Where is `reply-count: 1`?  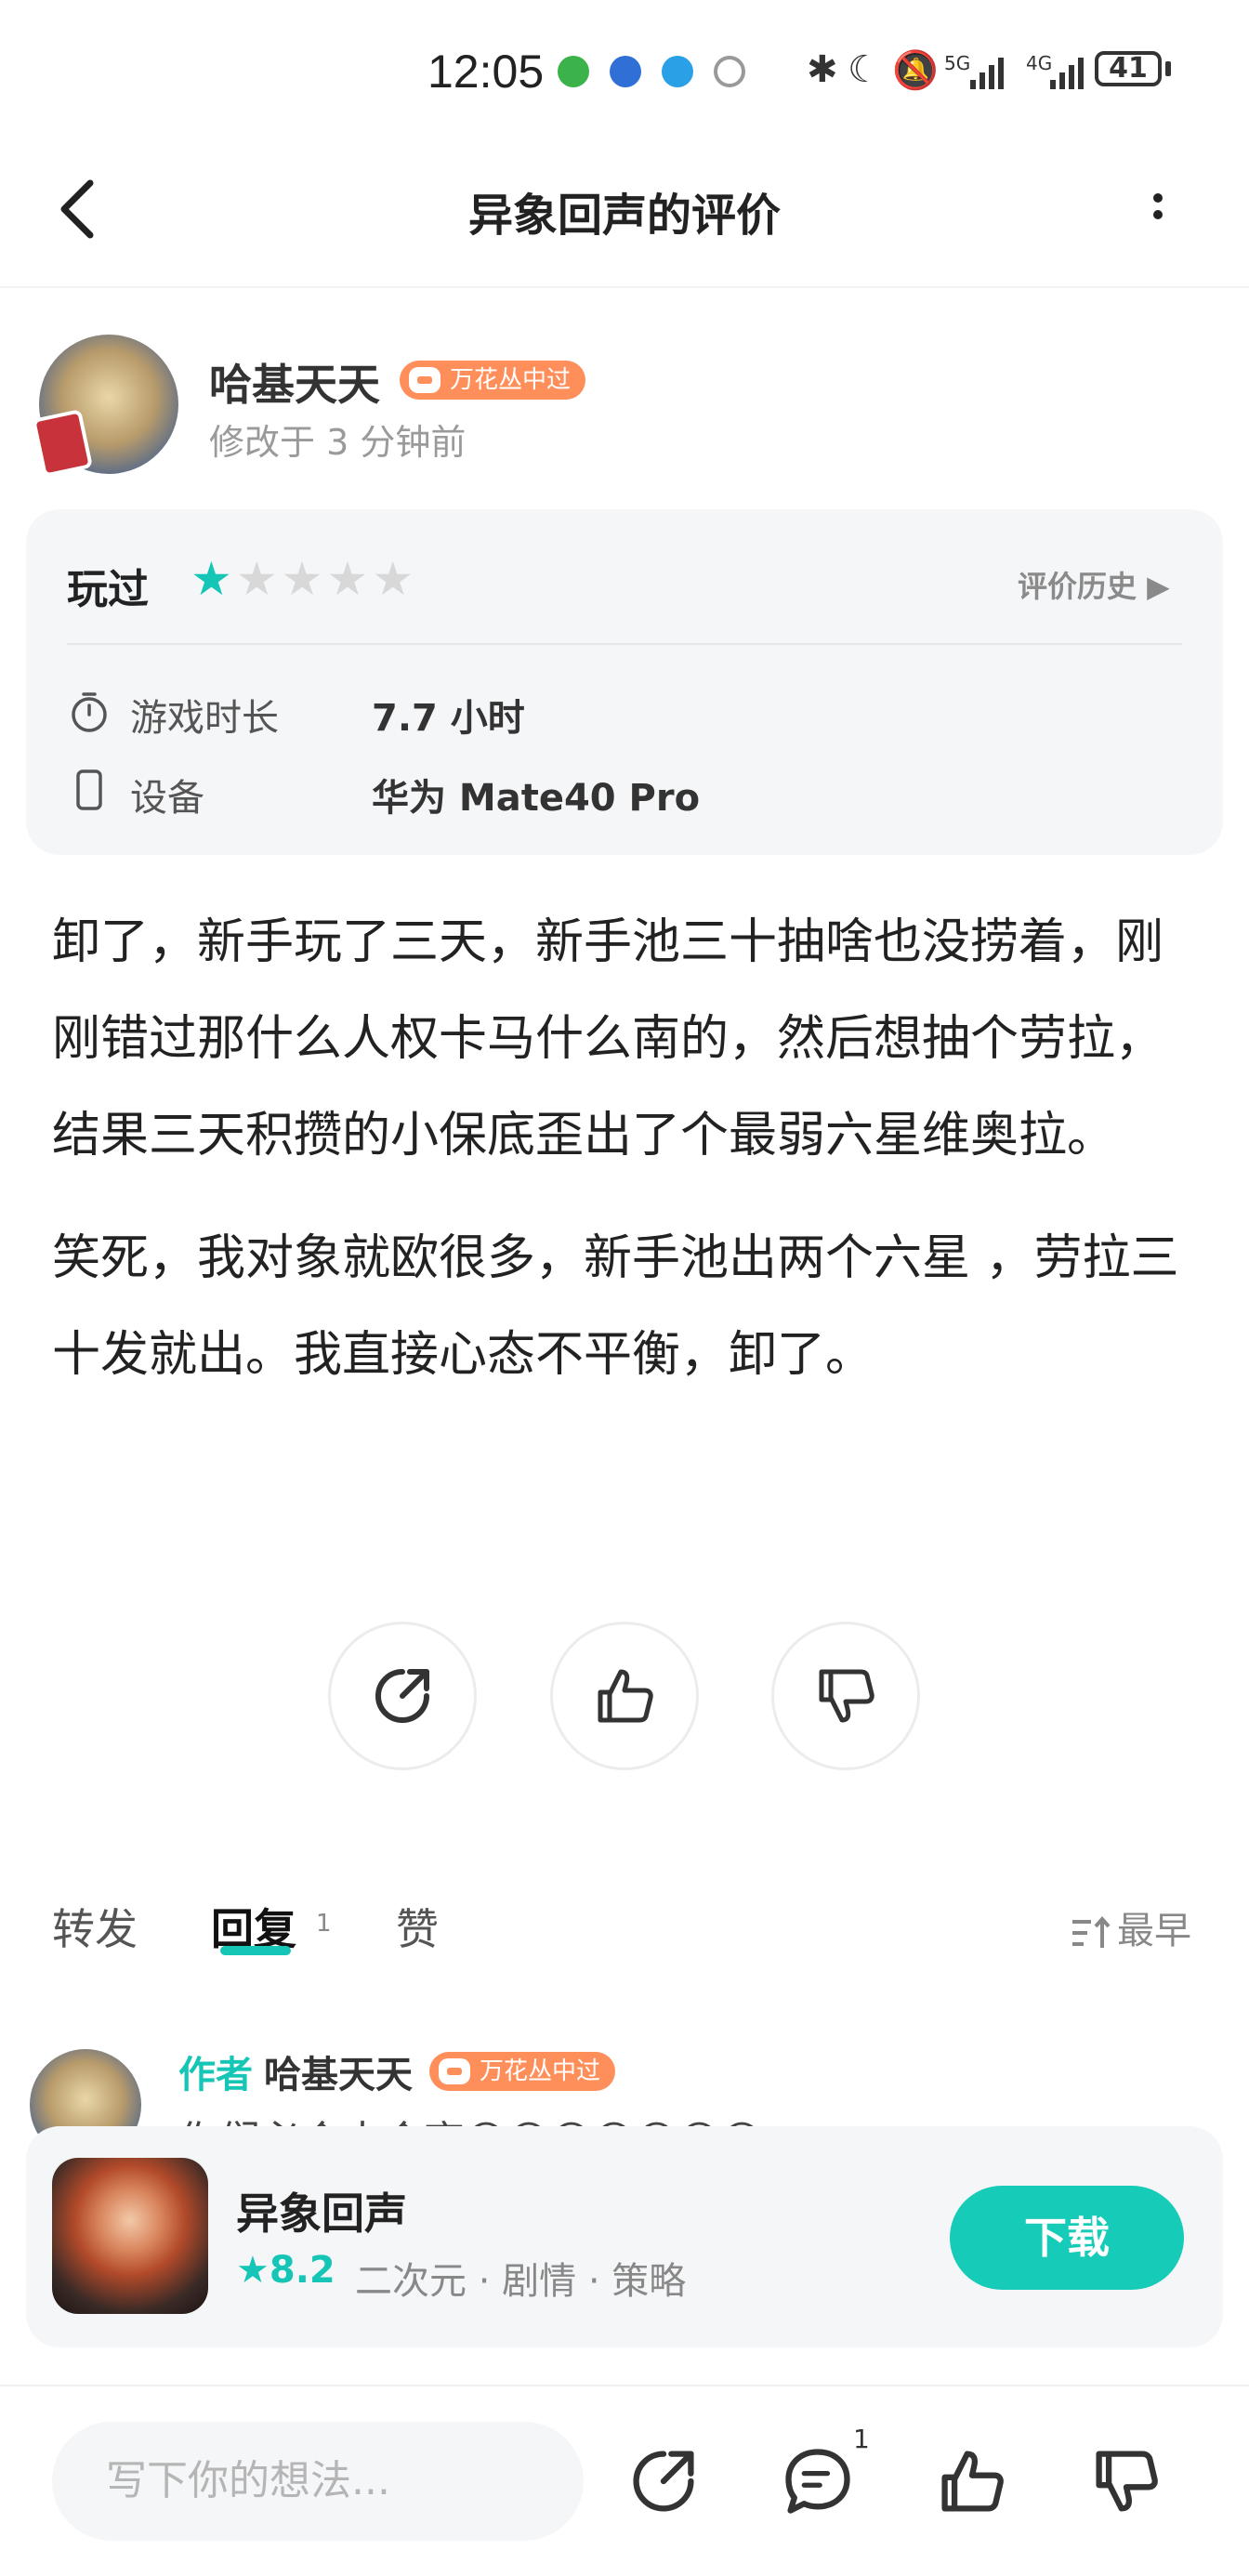 reply-count: 1 is located at coordinates (324, 1924).